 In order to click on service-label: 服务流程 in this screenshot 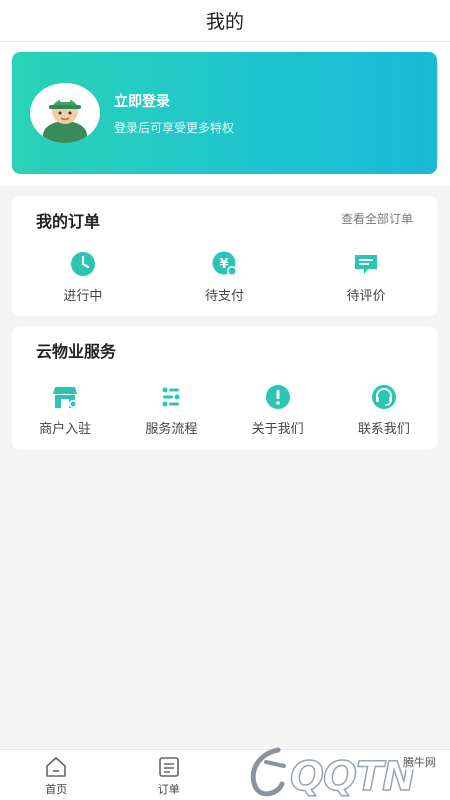, I will do `click(171, 429)`.